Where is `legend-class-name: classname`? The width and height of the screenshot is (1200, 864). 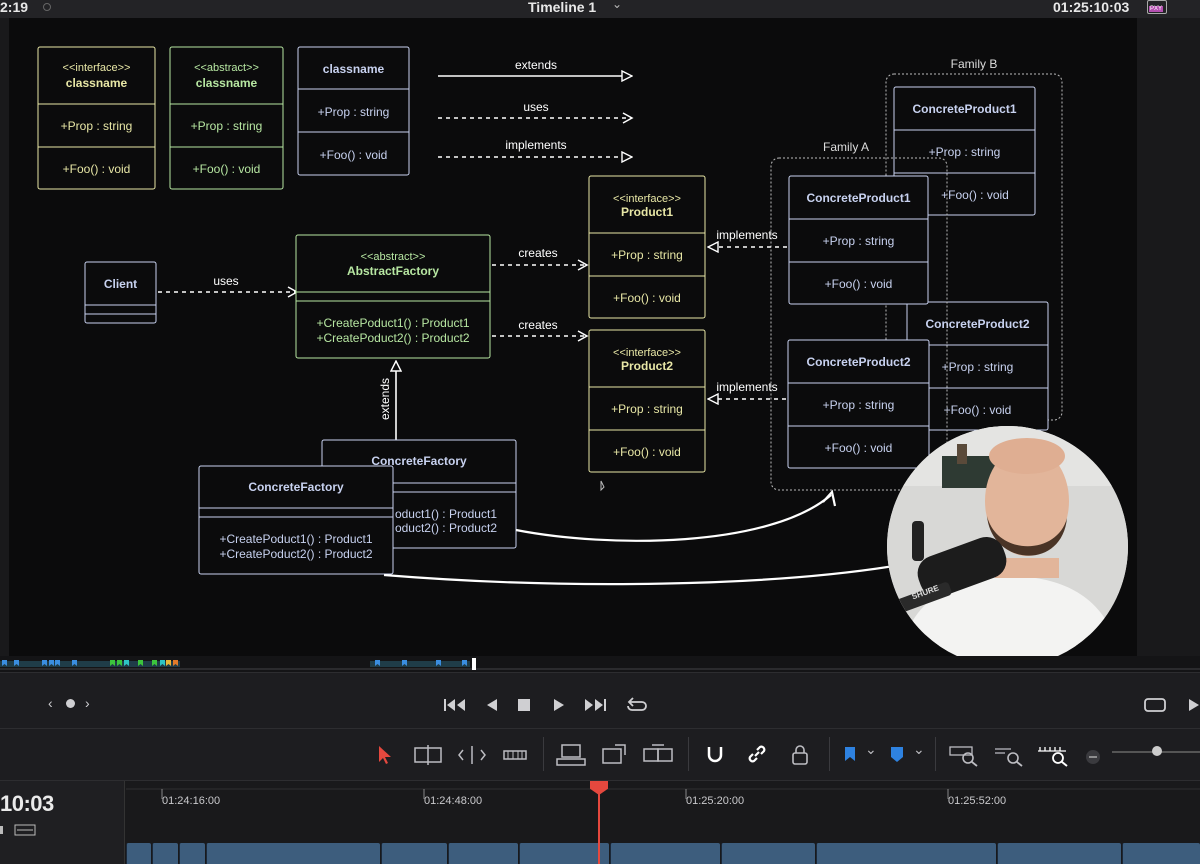 legend-class-name: classname is located at coordinates (354, 69).